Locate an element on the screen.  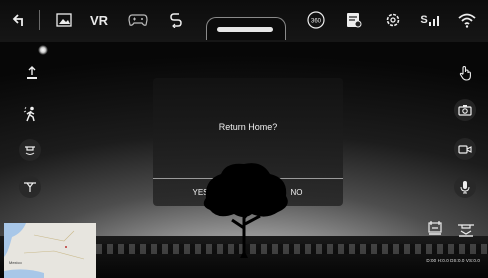
microphone-icon is located at coordinates (465, 187).